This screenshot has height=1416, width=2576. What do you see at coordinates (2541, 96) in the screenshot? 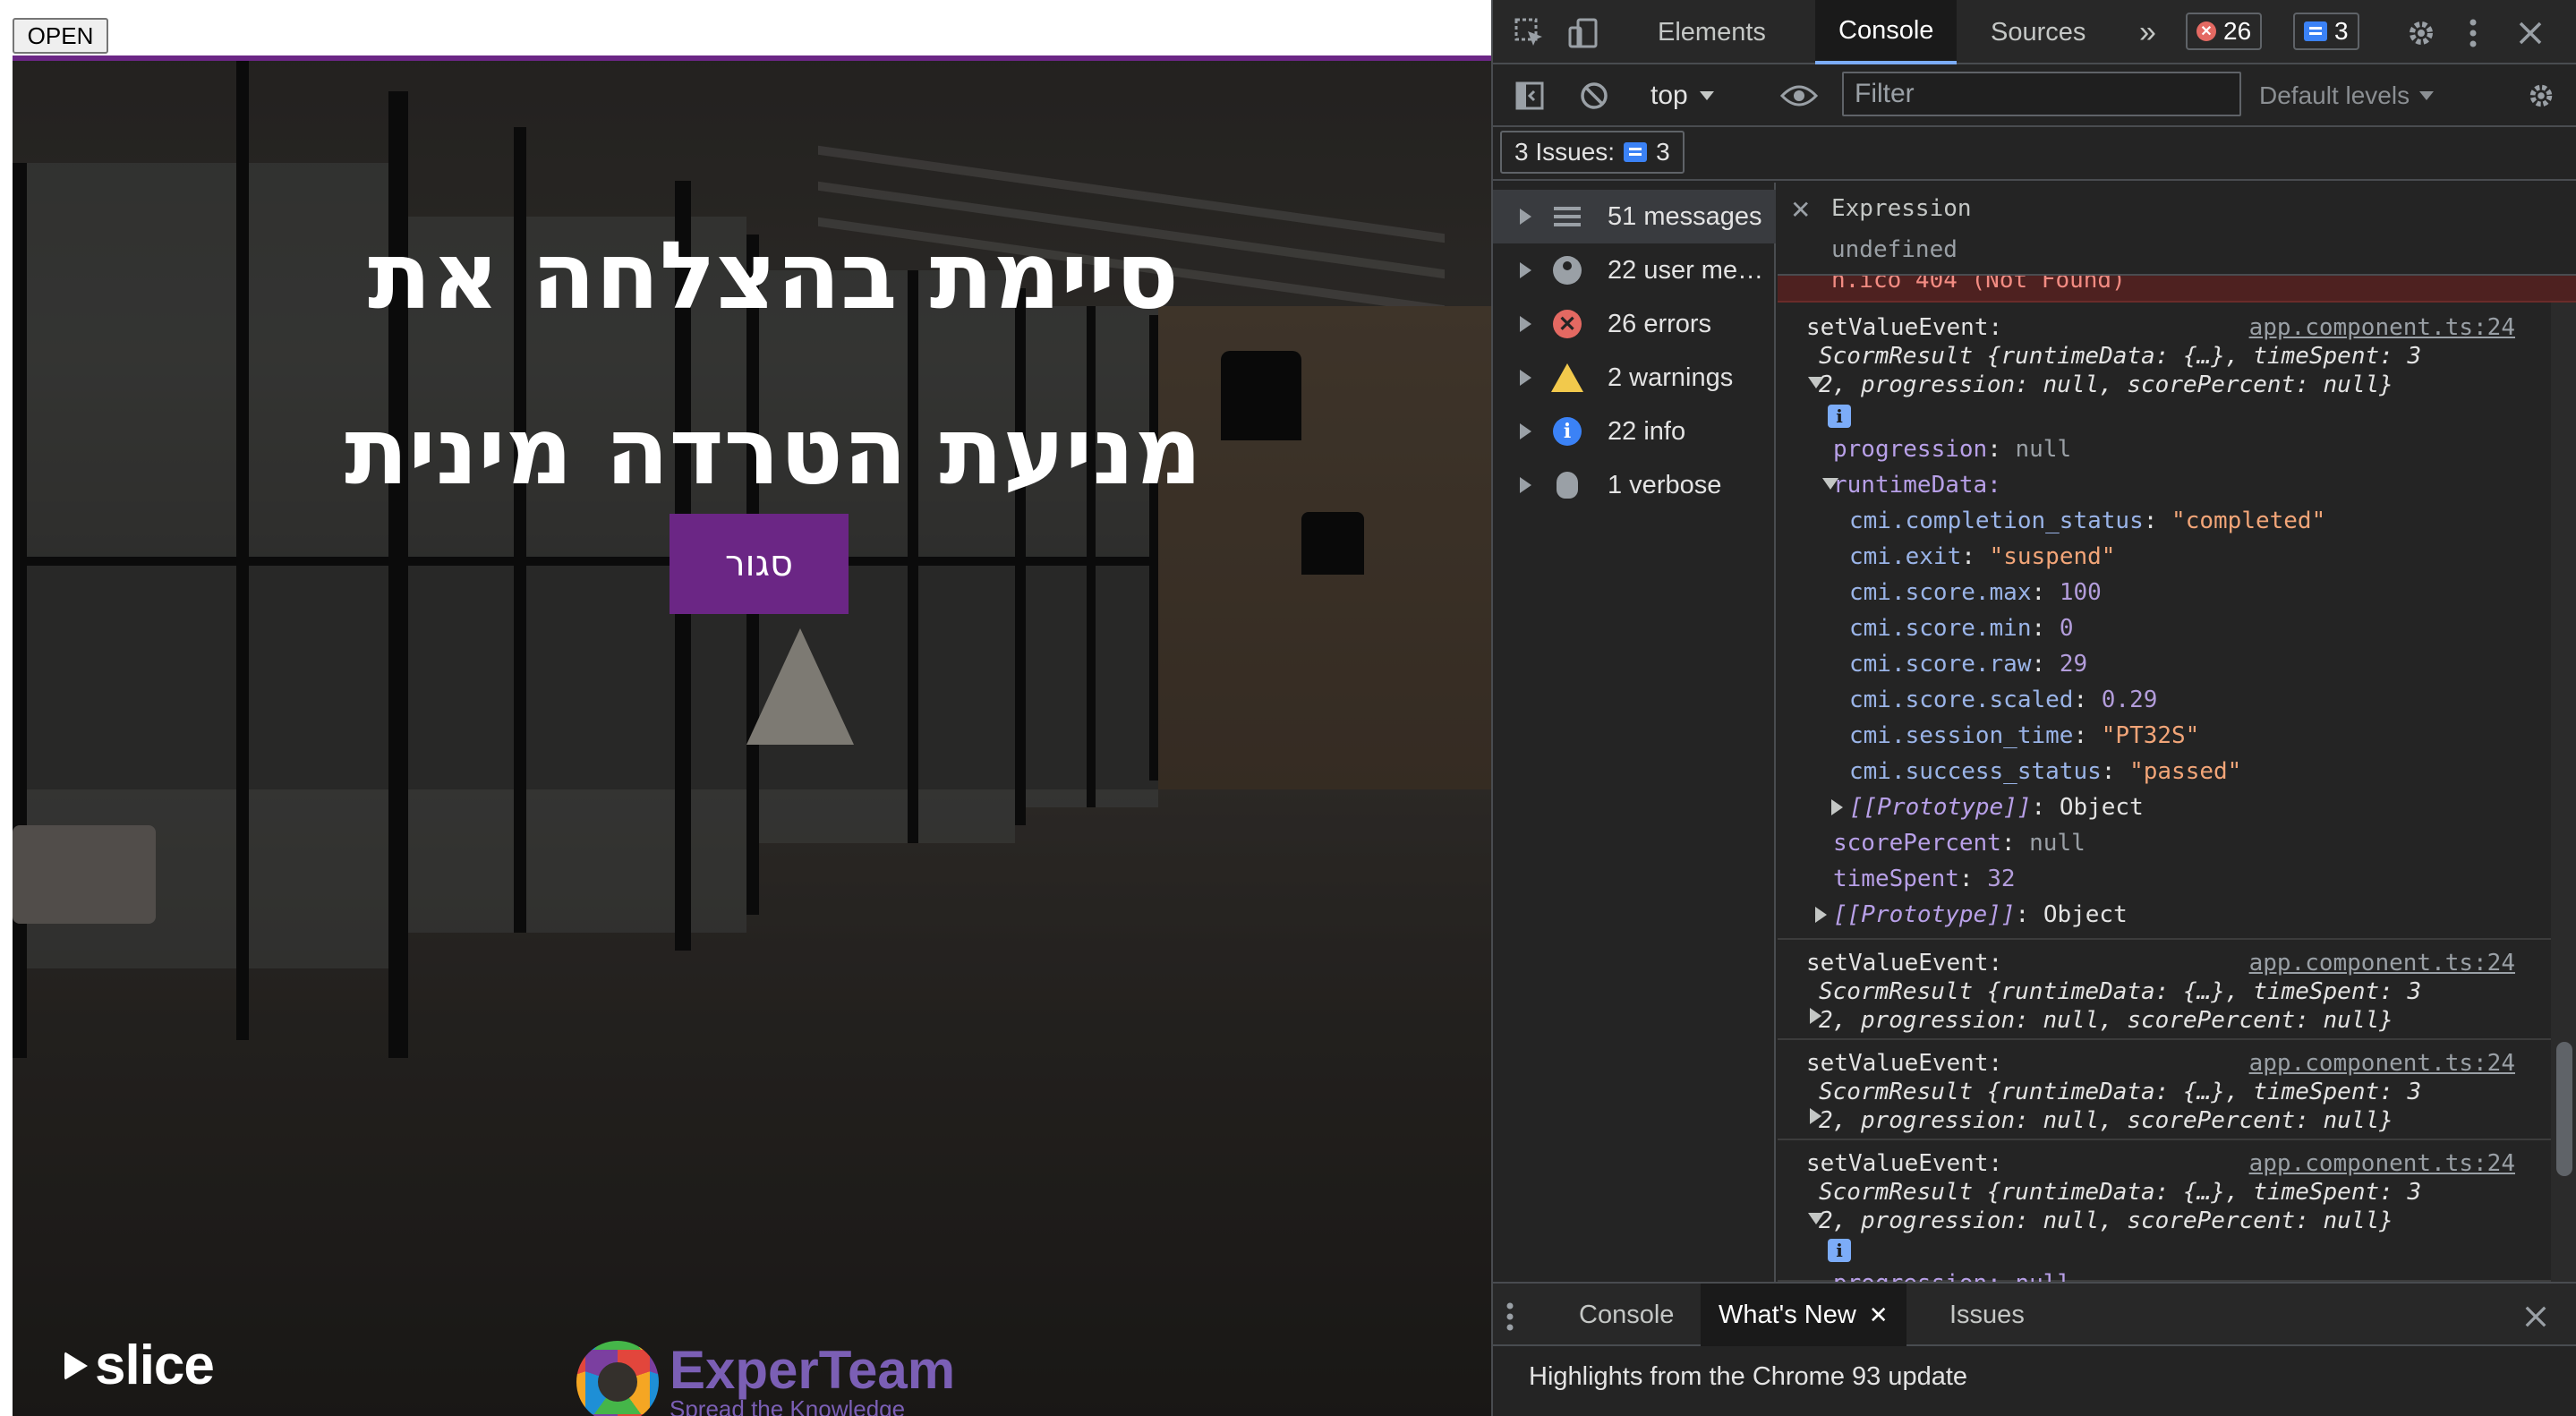
I see `console-settings-gear-icon` at bounding box center [2541, 96].